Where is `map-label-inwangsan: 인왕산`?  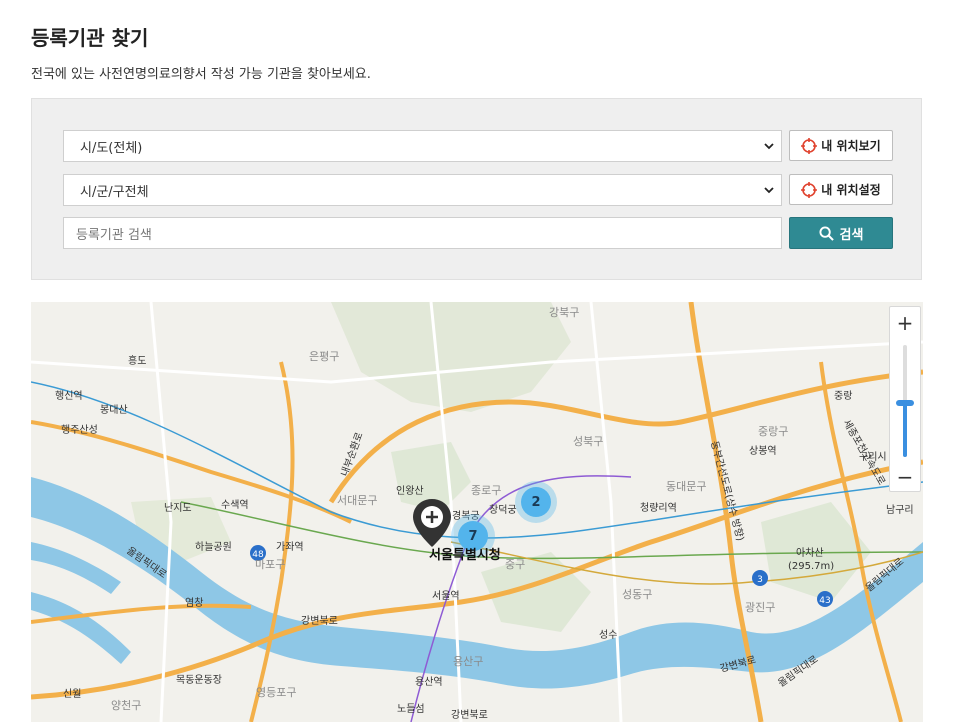
map-label-inwangsan: 인왕산 is located at coordinates (410, 491).